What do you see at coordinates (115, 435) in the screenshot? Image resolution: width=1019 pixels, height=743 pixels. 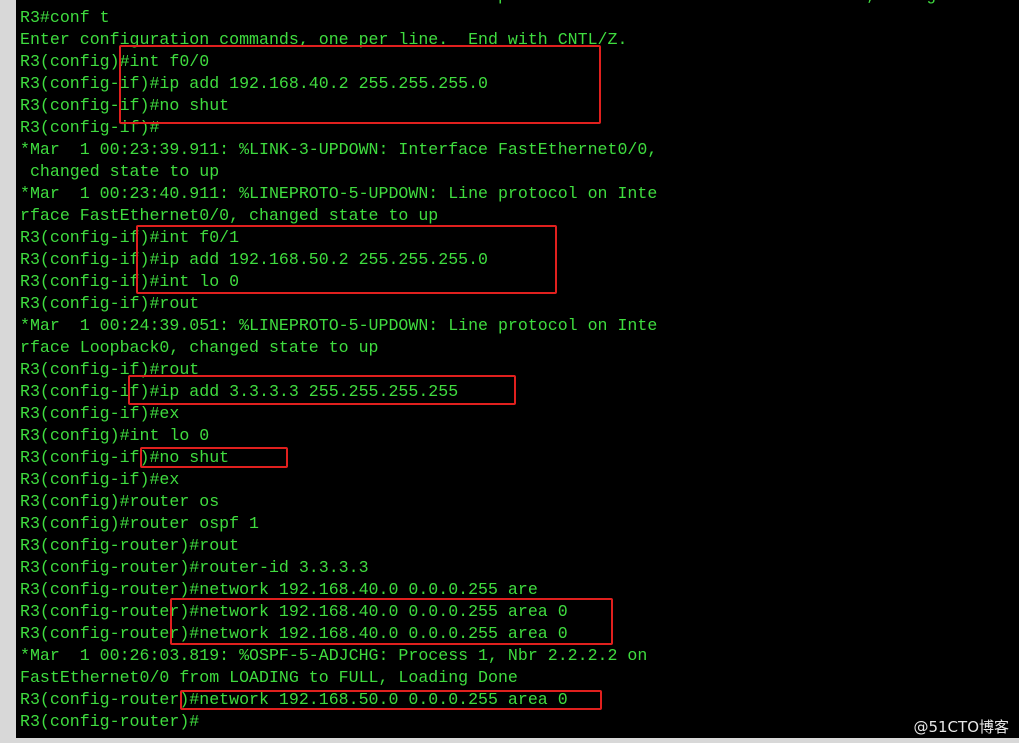 I see `terminal-line: R3(config)#int lo 0` at bounding box center [115, 435].